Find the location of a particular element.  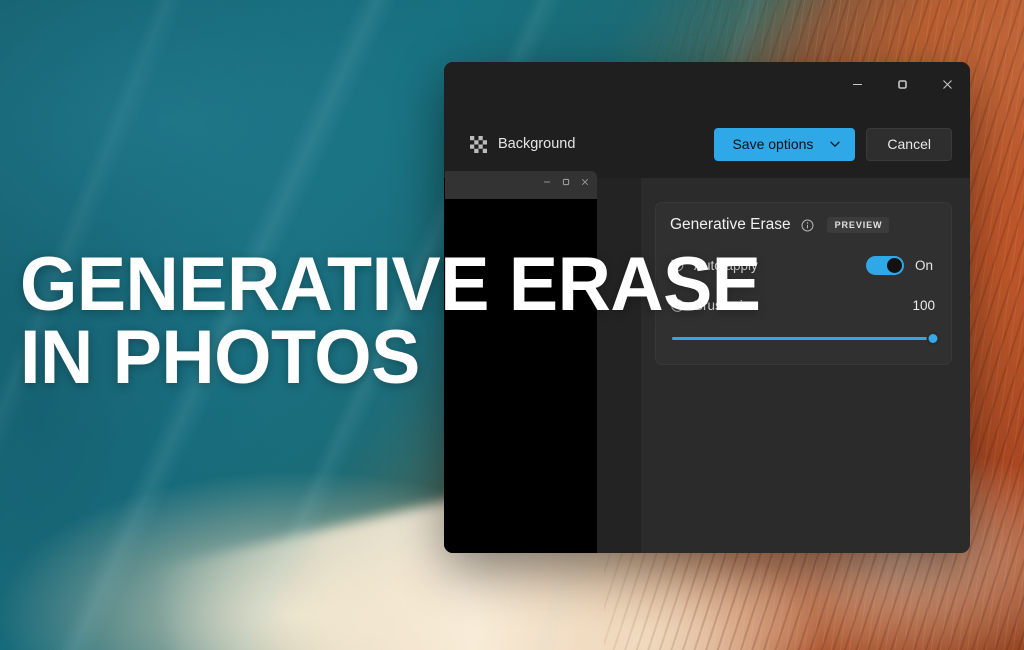

generative-erase-title: Generative Erase is located at coordinates (730, 224).